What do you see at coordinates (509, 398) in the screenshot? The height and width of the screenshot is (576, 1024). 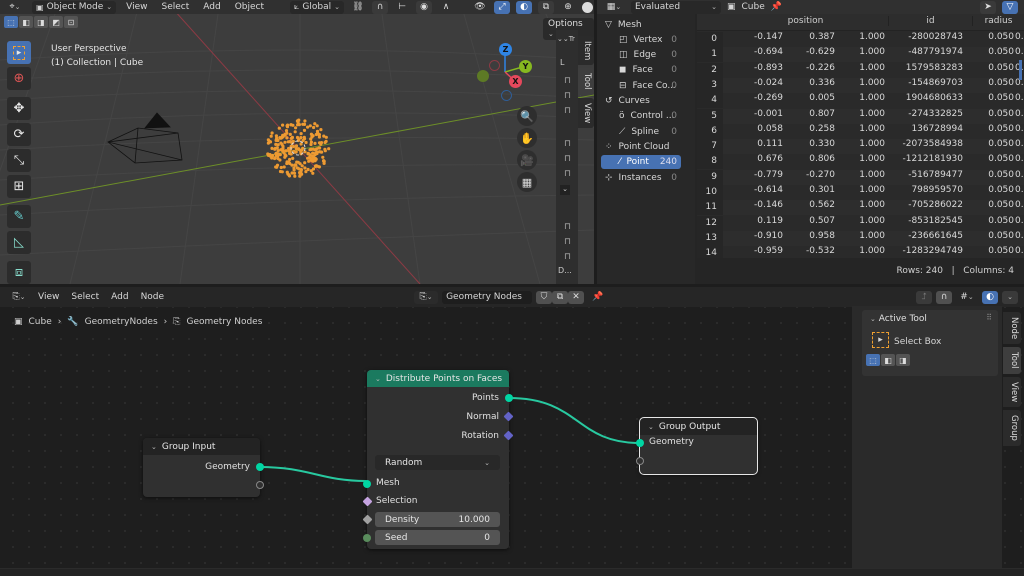 I see `points-output-socket` at bounding box center [509, 398].